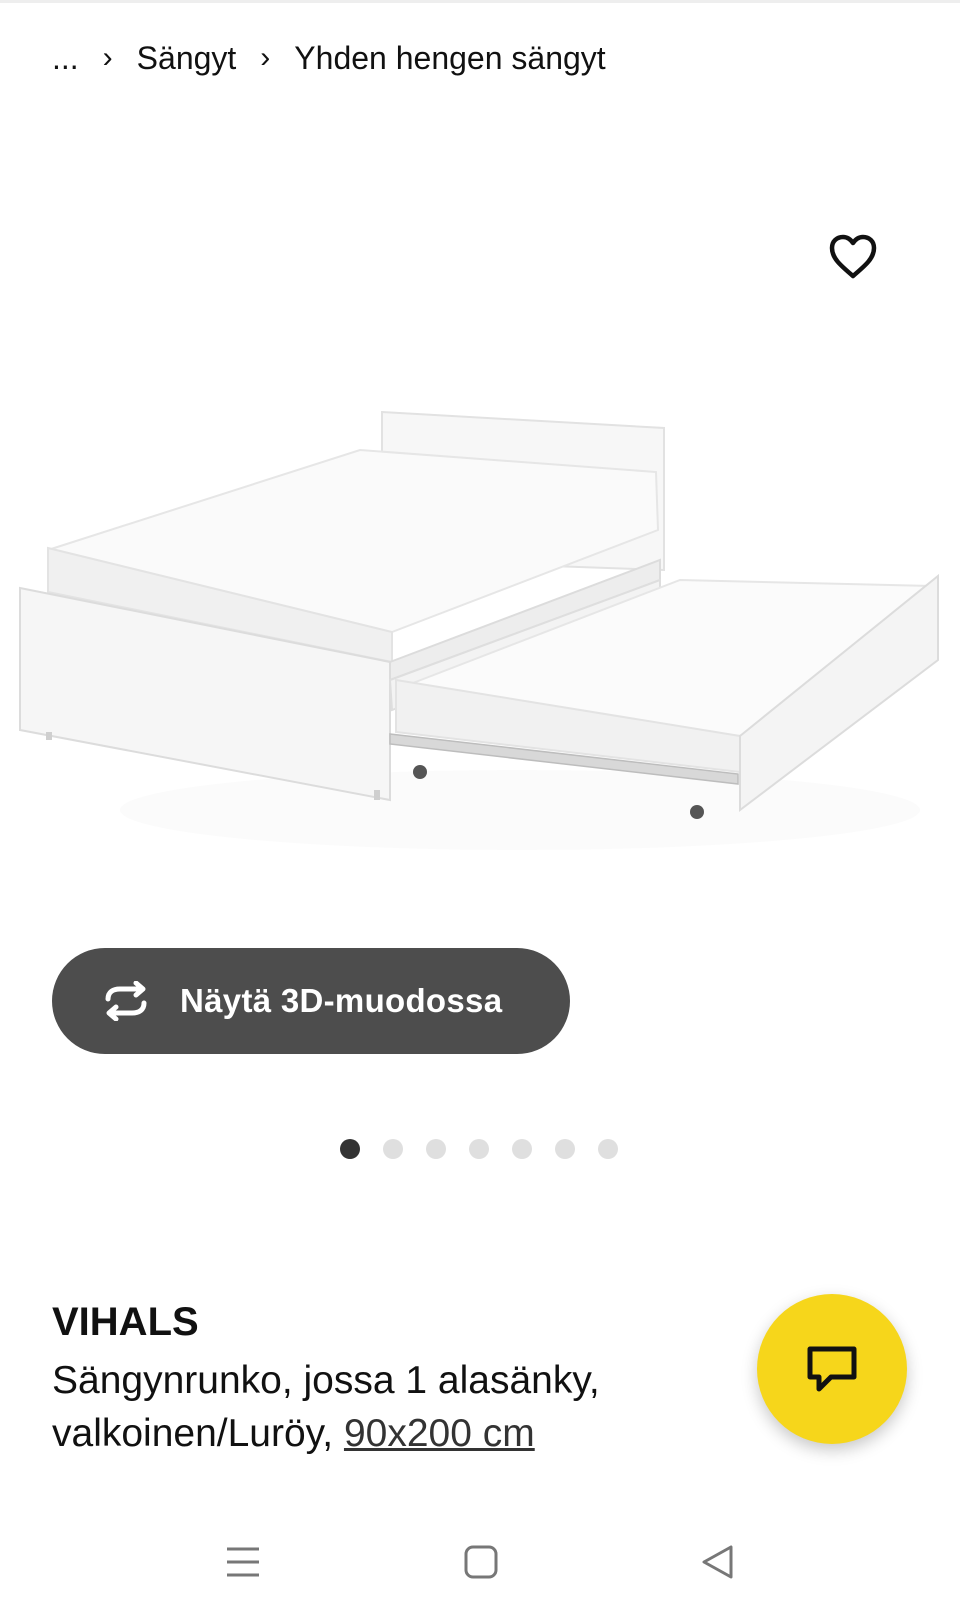  I want to click on view-3d-label: Näytä 3D-muodossa, so click(341, 1000).